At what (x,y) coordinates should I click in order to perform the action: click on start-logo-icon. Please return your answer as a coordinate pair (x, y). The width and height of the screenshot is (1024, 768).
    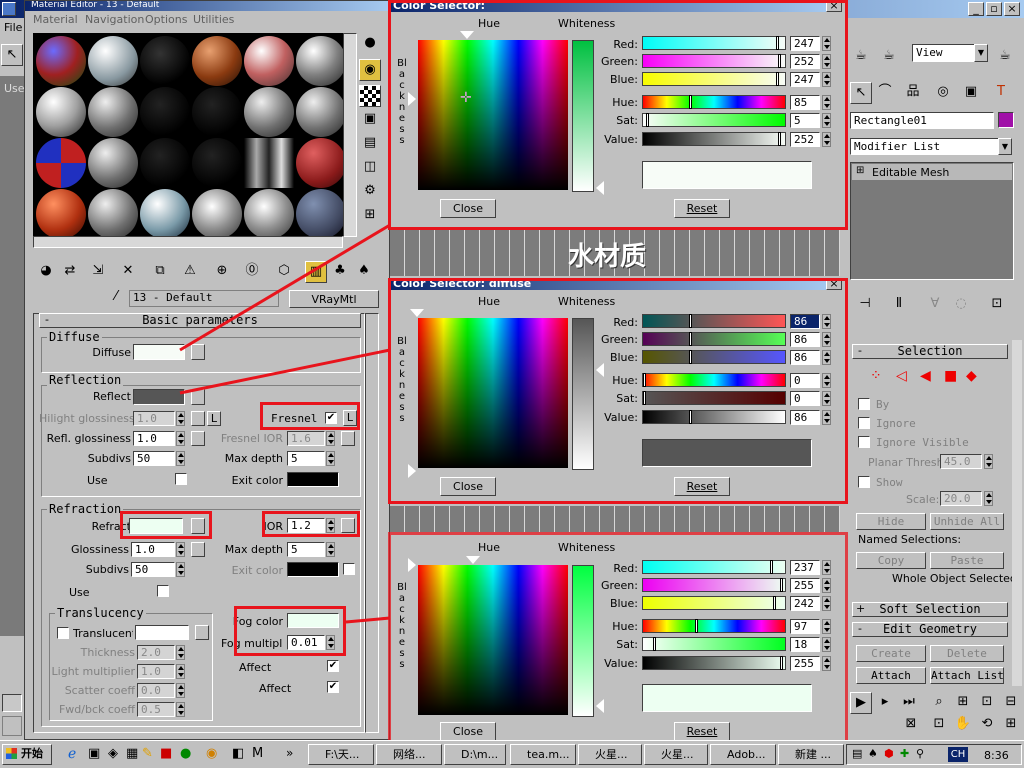
    Looking at the image, I should click on (11, 753).